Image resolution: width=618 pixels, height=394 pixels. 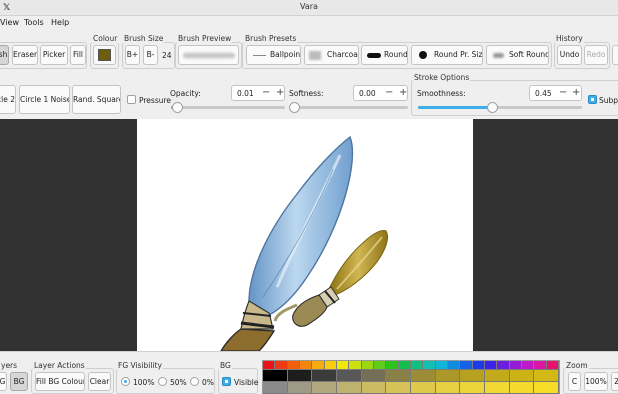 What do you see at coordinates (125, 381) in the screenshot?
I see `fg-visibility-100-radio` at bounding box center [125, 381].